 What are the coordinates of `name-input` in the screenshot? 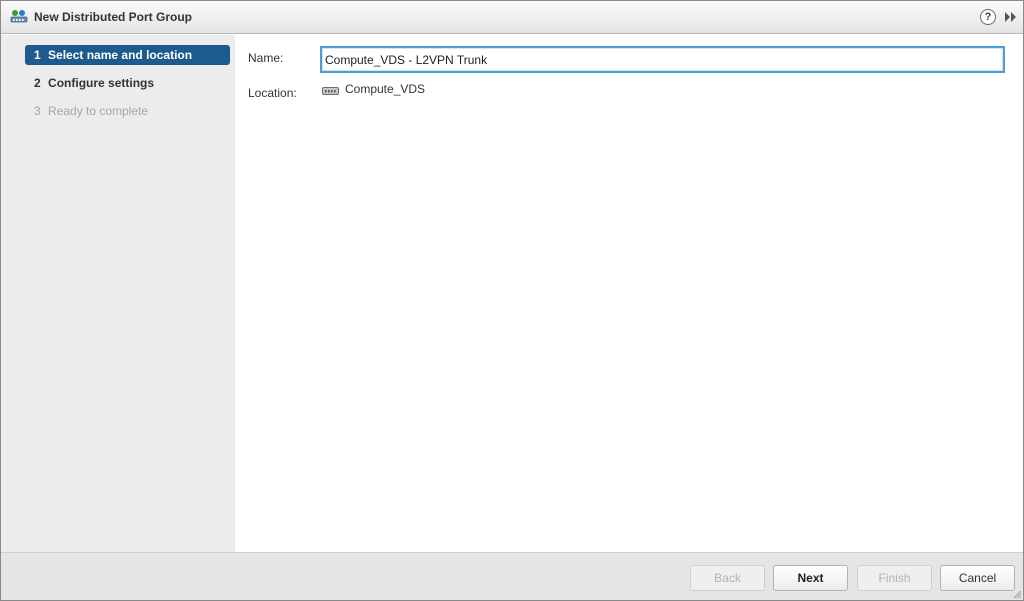 It's located at (662, 59).